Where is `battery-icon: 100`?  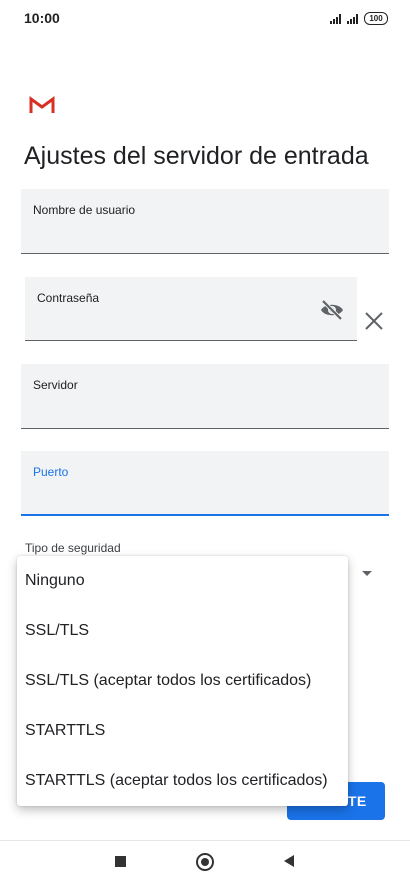
battery-icon: 100 is located at coordinates (376, 18).